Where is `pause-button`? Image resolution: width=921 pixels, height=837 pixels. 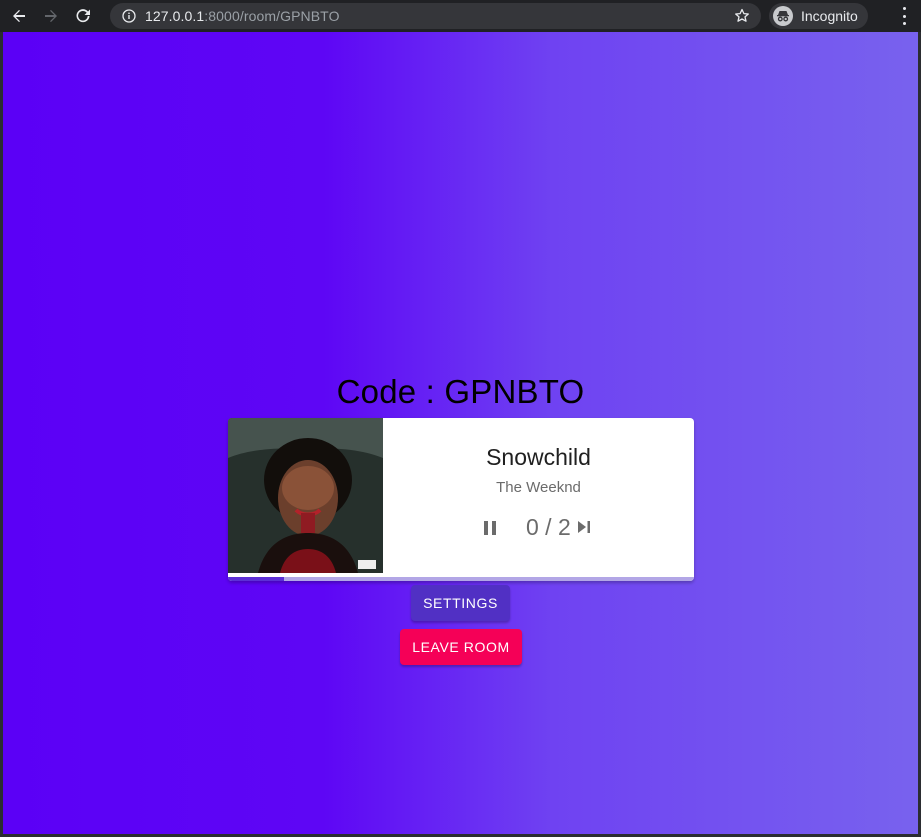
pause-button is located at coordinates (490, 528).